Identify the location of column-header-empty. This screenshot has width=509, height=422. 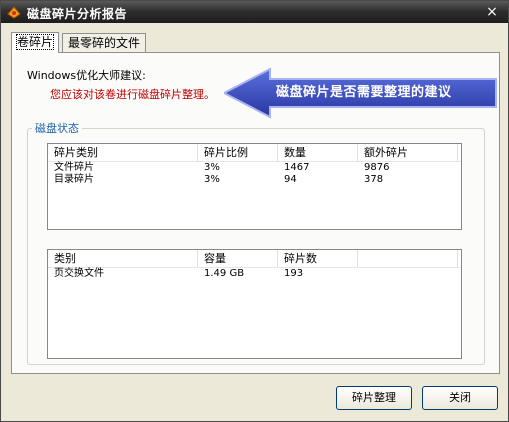
(408, 258).